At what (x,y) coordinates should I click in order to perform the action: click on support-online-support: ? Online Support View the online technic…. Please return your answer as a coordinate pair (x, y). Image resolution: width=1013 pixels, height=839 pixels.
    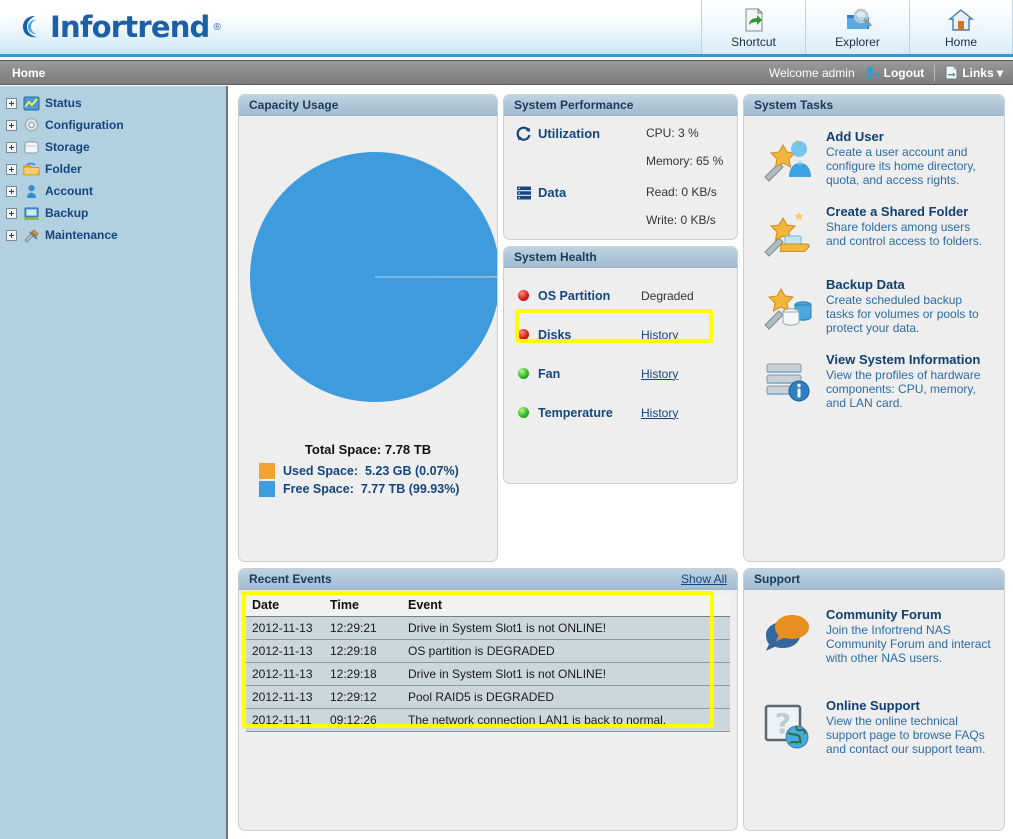
    Looking at the image, I should click on (874, 726).